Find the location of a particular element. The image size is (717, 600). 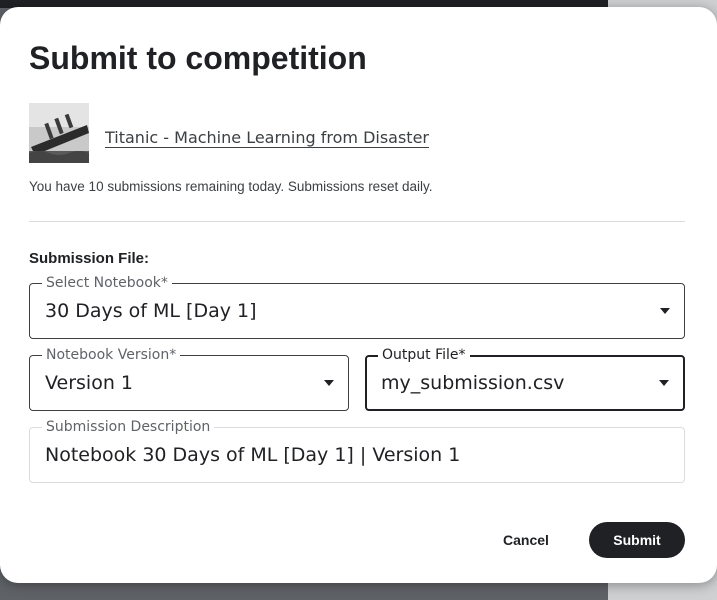

cancel-button: Cancel is located at coordinates (526, 540).